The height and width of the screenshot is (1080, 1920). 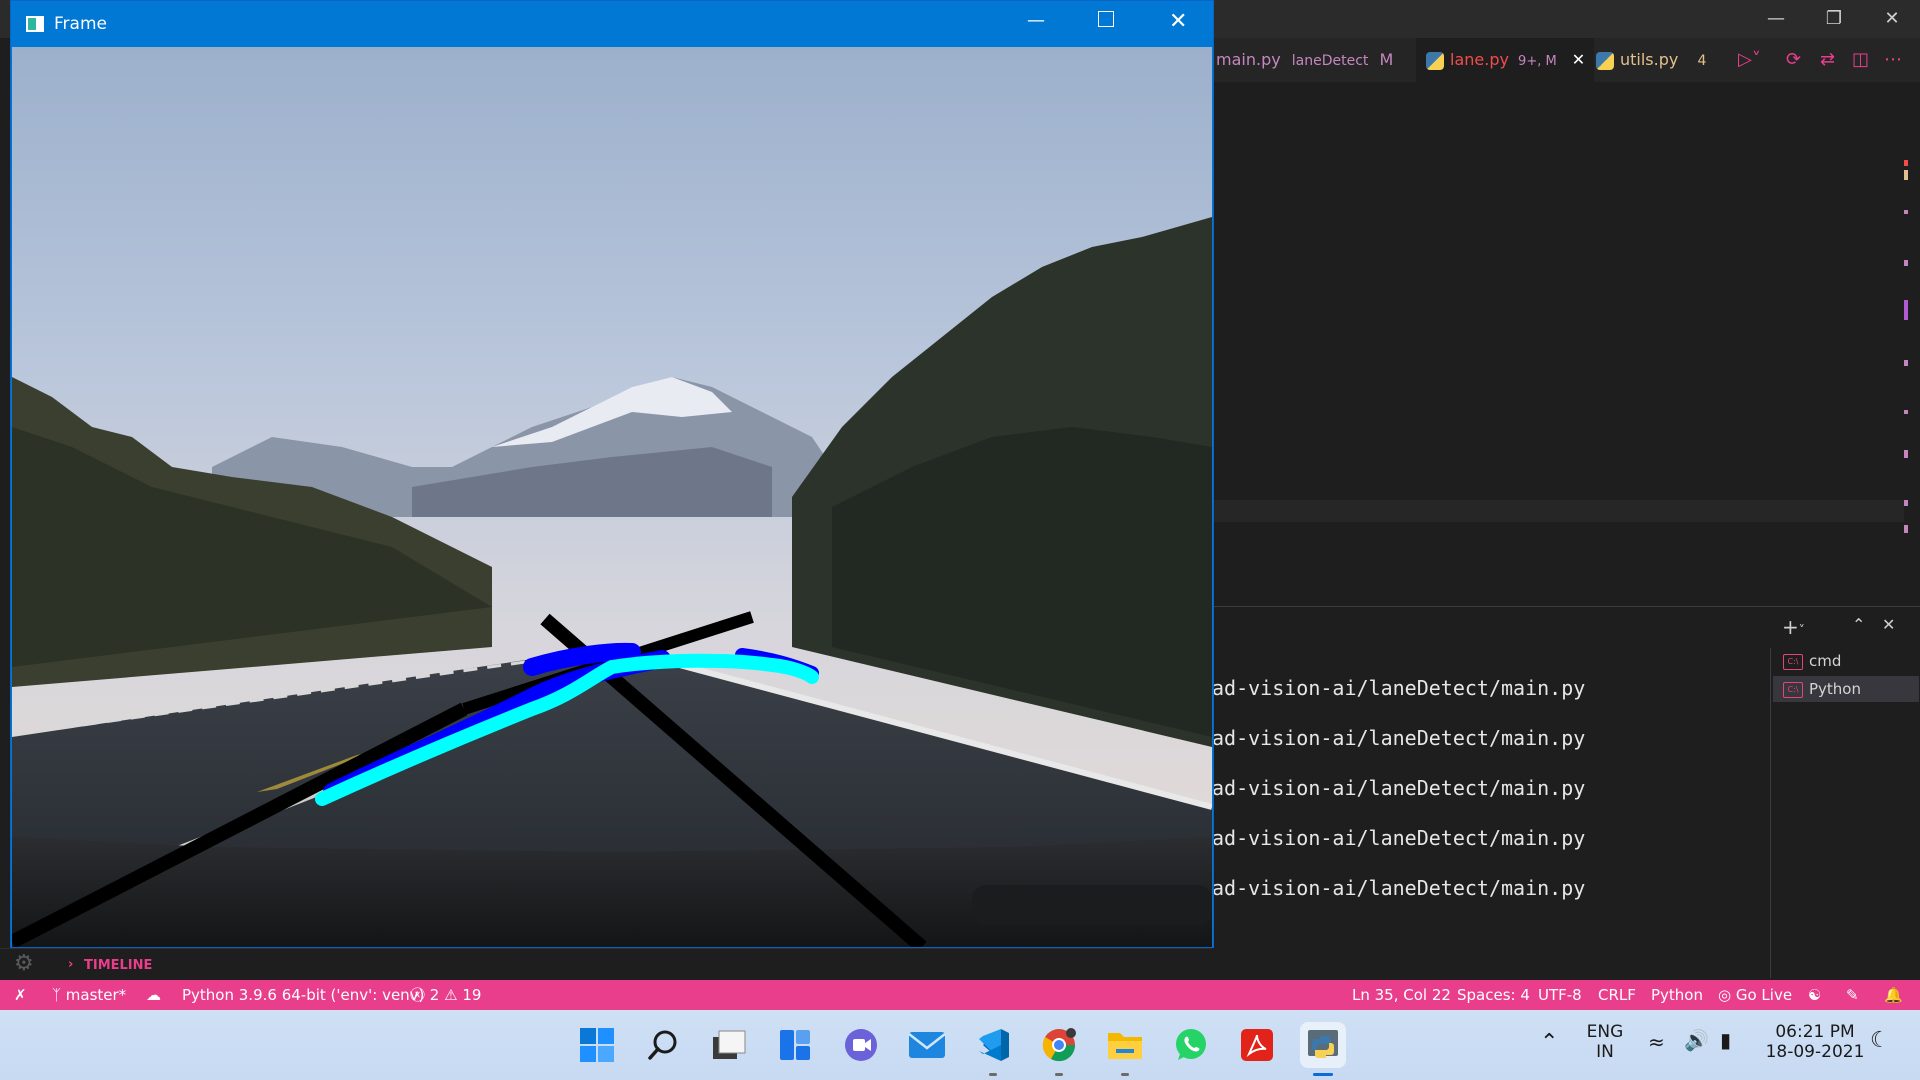 I want to click on run-button: ▷˅, so click(x=1749, y=60).